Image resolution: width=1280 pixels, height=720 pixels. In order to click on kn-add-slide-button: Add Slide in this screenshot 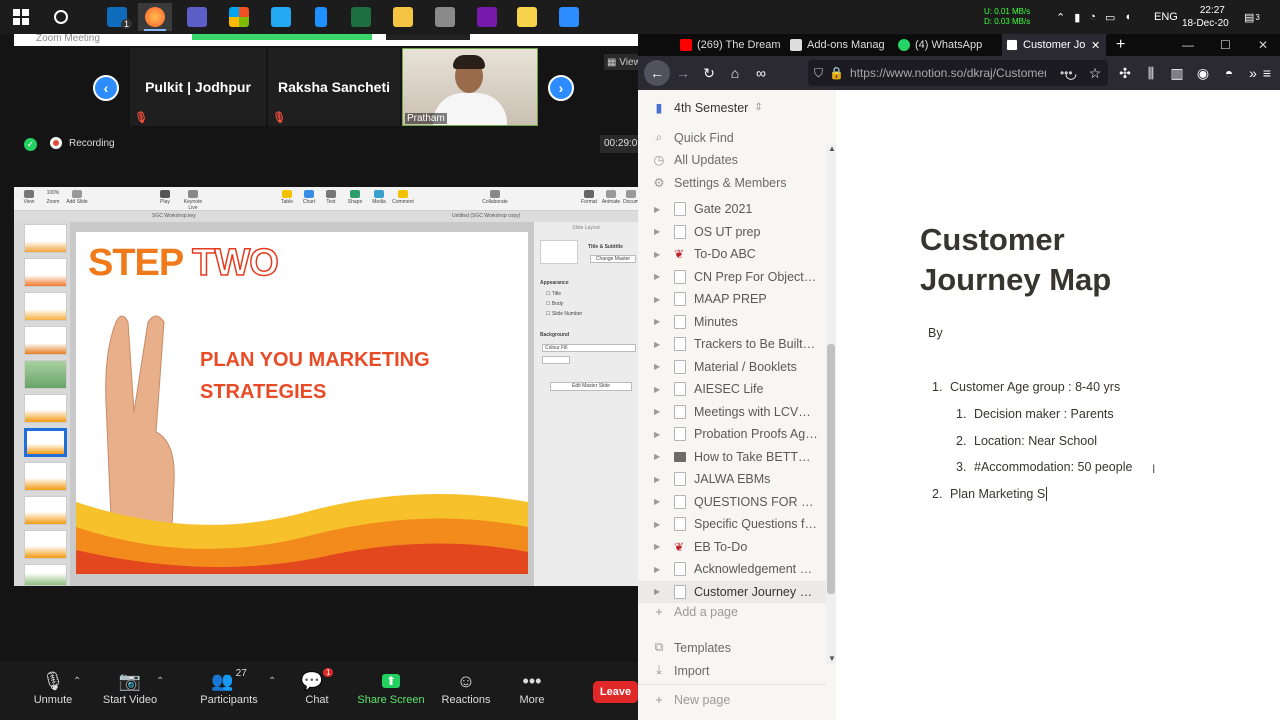, I will do `click(77, 197)`.